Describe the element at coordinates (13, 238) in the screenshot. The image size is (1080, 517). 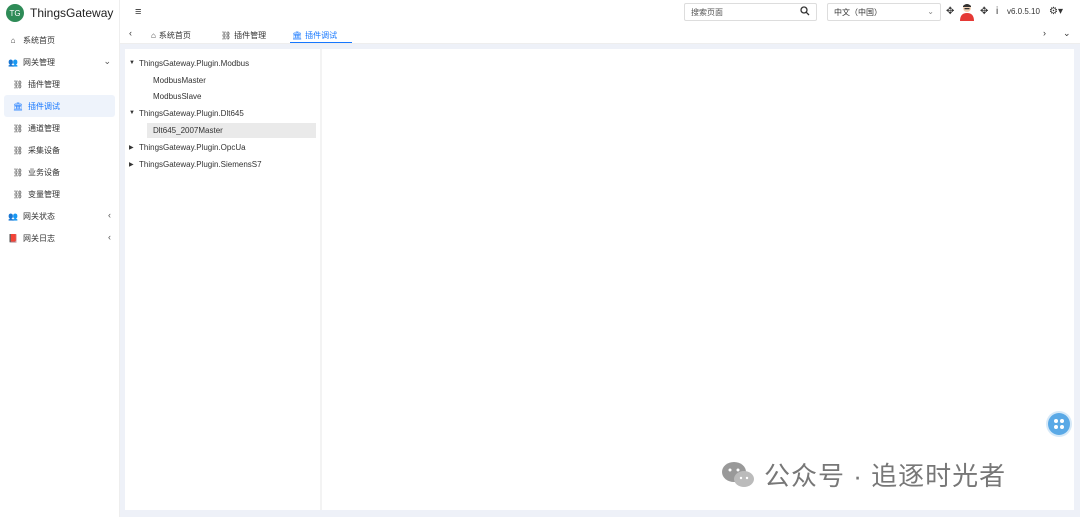
I see `book-icon: 📕` at that location.